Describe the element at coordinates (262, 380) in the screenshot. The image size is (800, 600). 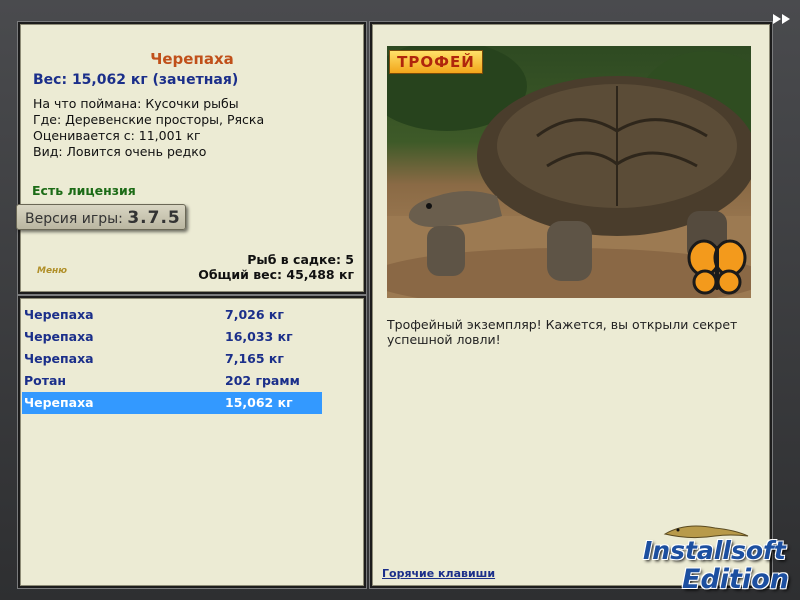
I see `catch-weight: 202 грамм` at that location.